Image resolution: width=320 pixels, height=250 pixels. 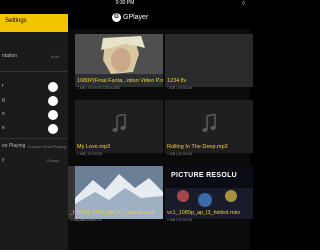 I want to click on setting-value: Choose What Playing, so click(x=46, y=146).